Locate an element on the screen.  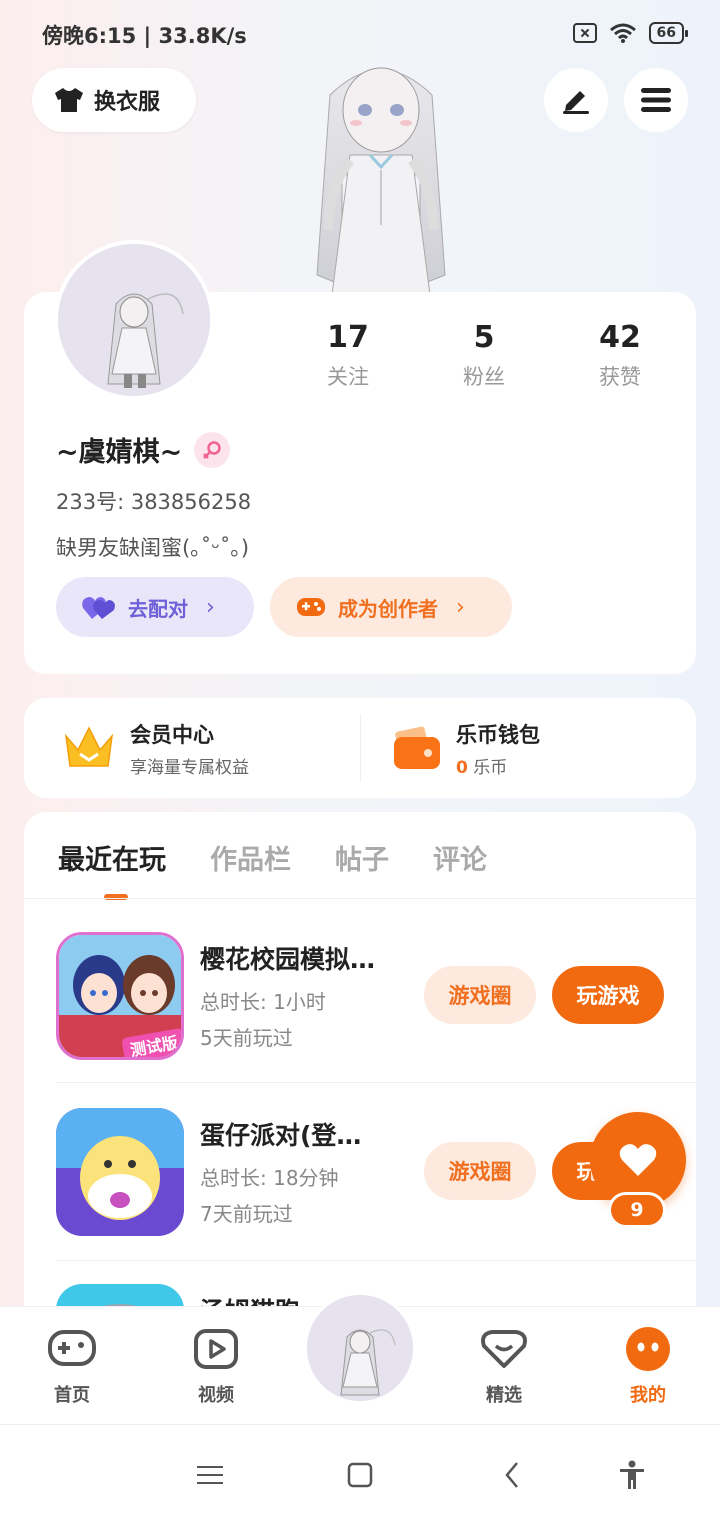
status-time-speed: 傍晚6:15 | 33.8K/s is located at coordinates (144, 36).